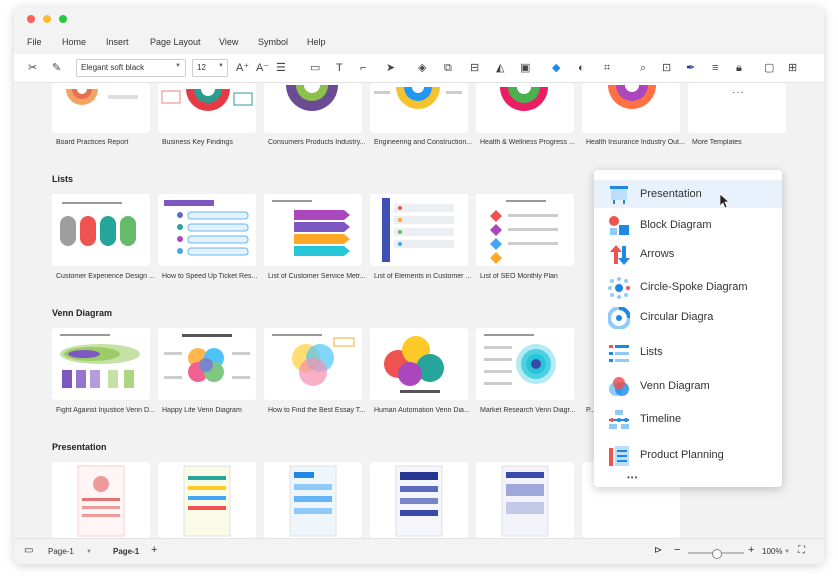 The width and height of the screenshot is (838, 576). I want to click on dropdown-item-lists: Lists, so click(688, 352).